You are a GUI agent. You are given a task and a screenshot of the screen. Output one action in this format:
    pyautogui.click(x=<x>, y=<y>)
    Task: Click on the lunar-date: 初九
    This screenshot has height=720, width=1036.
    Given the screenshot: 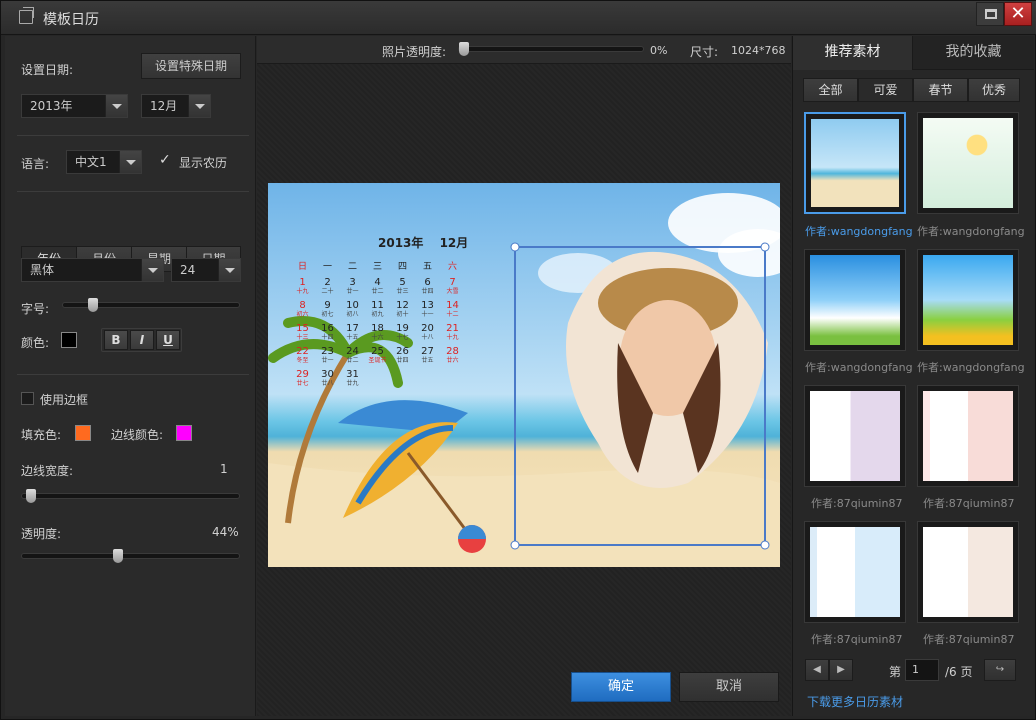 What is the action you would take?
    pyautogui.click(x=377, y=314)
    